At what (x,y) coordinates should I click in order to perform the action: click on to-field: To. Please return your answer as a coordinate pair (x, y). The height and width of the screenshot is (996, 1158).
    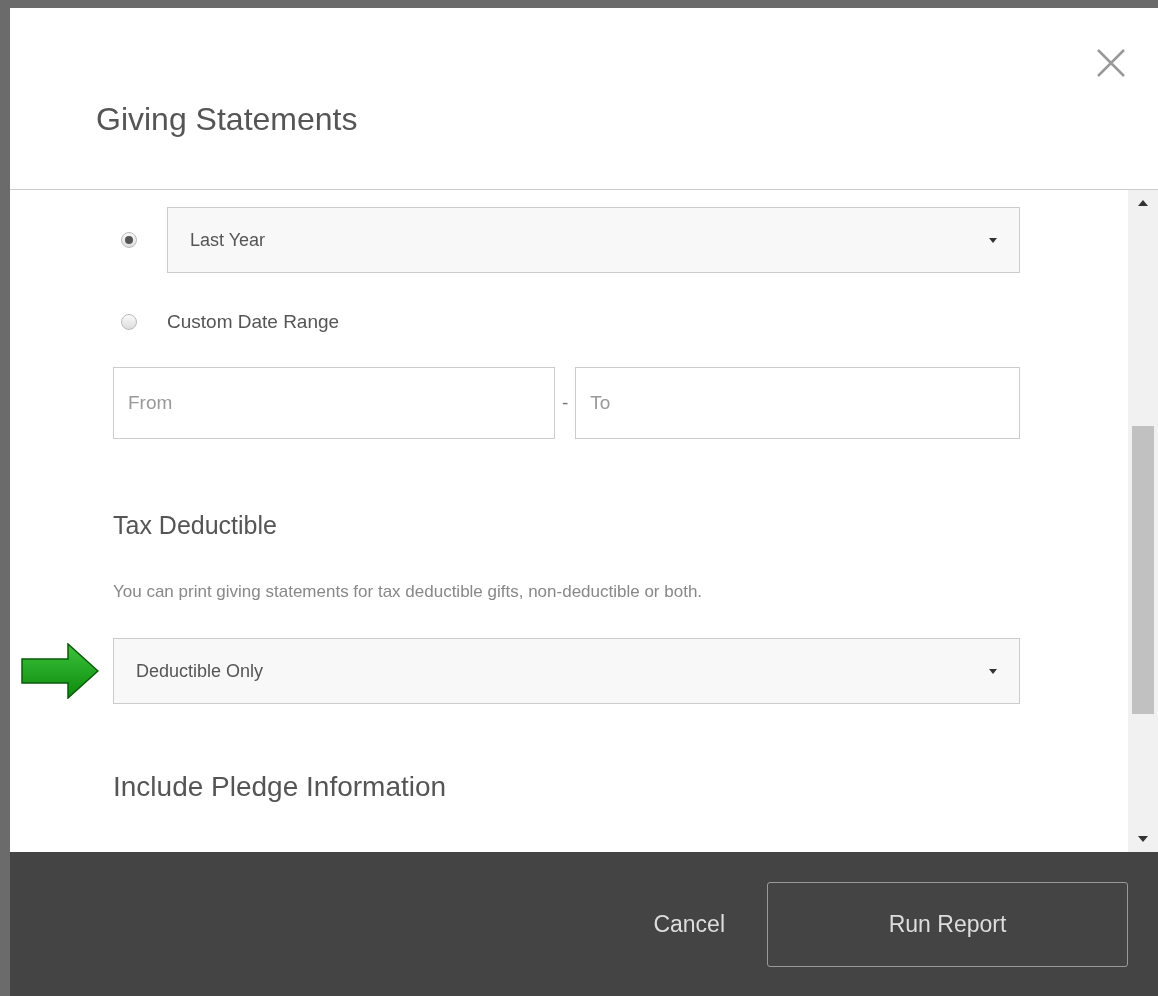
    Looking at the image, I should click on (797, 403).